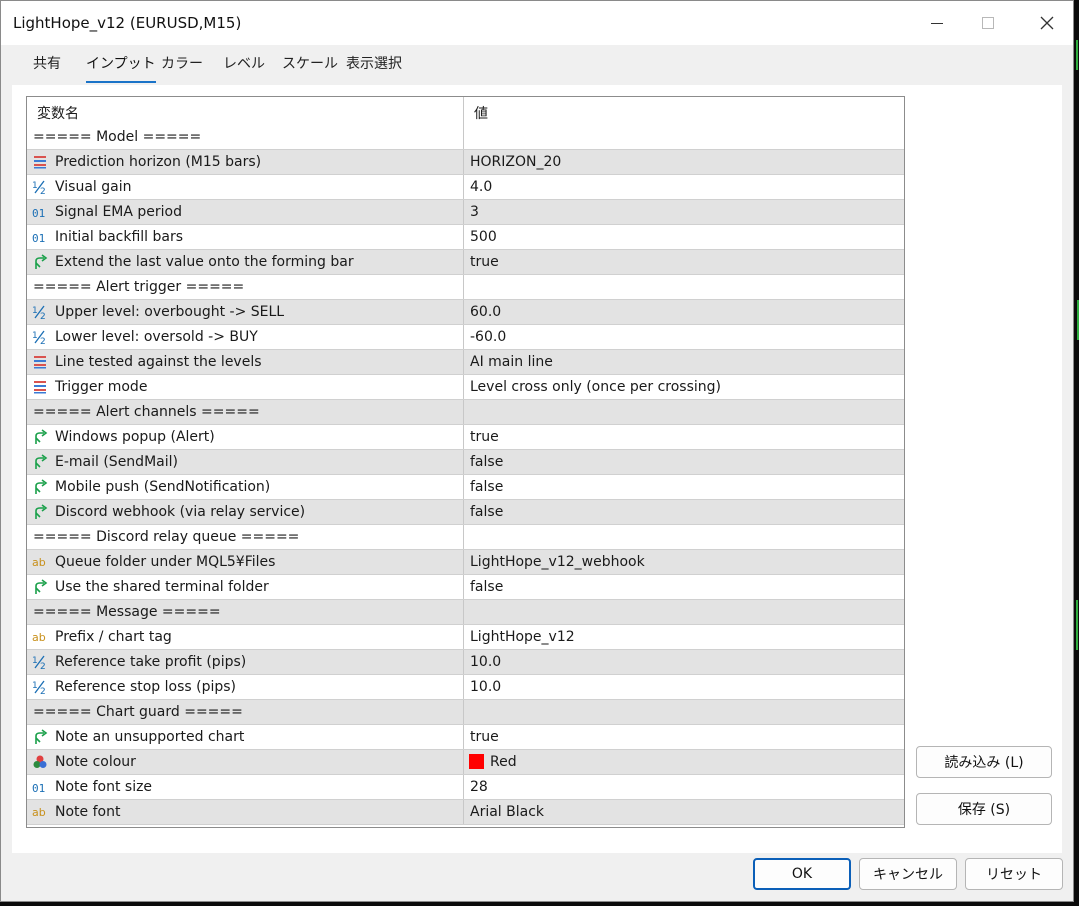  Describe the element at coordinates (1014, 874) in the screenshot. I see `reset-button: リセット` at that location.